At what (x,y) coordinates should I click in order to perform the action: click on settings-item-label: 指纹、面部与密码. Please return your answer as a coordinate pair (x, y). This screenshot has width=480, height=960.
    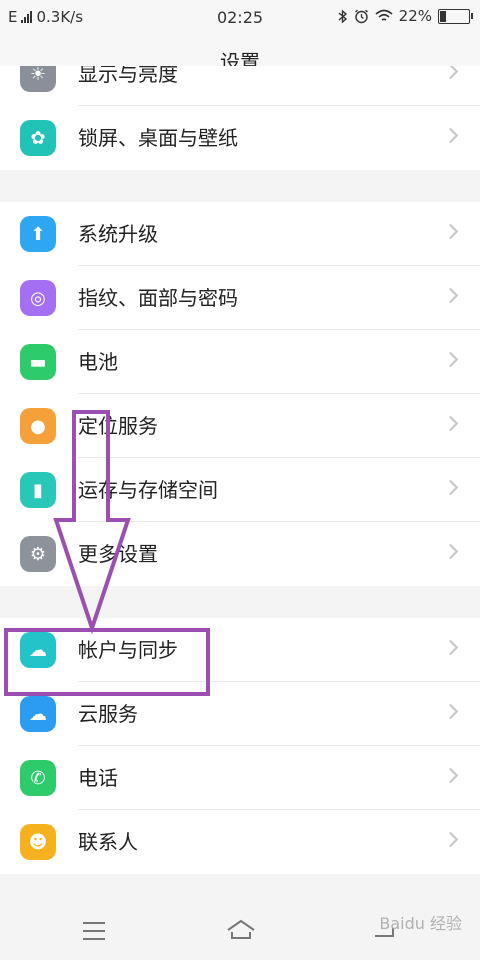
    Looking at the image, I should click on (158, 298).